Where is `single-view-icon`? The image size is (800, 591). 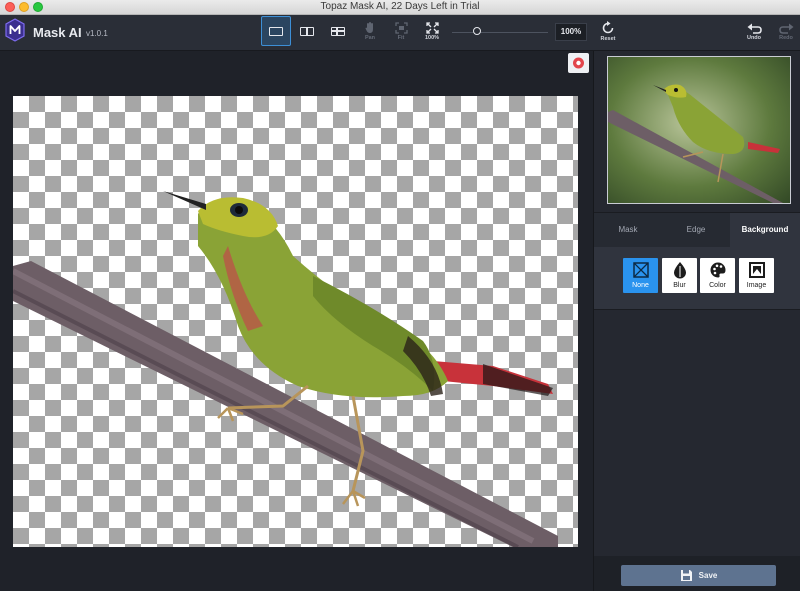
single-view-icon is located at coordinates (276, 31).